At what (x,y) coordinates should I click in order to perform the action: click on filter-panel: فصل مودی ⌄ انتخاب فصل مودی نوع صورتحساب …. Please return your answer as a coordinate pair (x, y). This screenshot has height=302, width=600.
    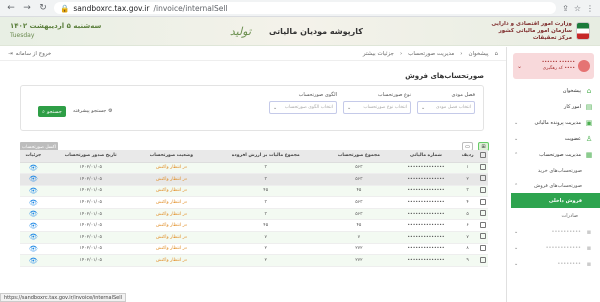
    Looking at the image, I should click on (252, 108).